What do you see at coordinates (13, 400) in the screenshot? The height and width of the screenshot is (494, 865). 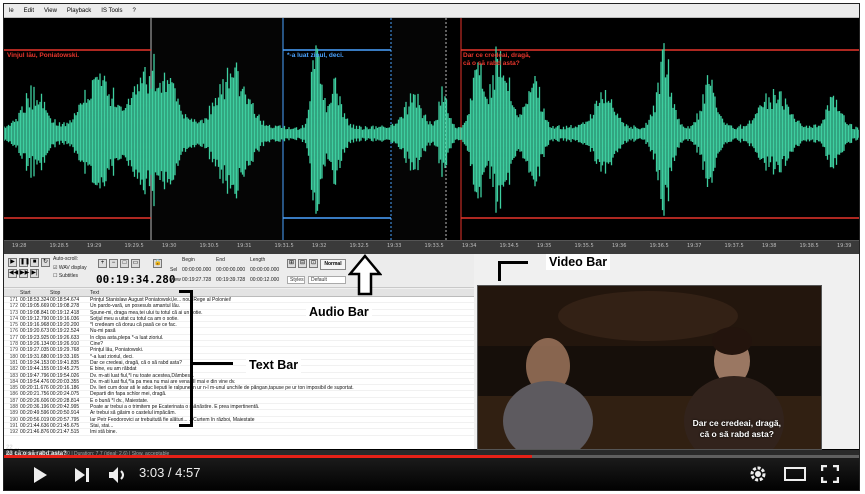 I see `row-number: 187` at bounding box center [13, 400].